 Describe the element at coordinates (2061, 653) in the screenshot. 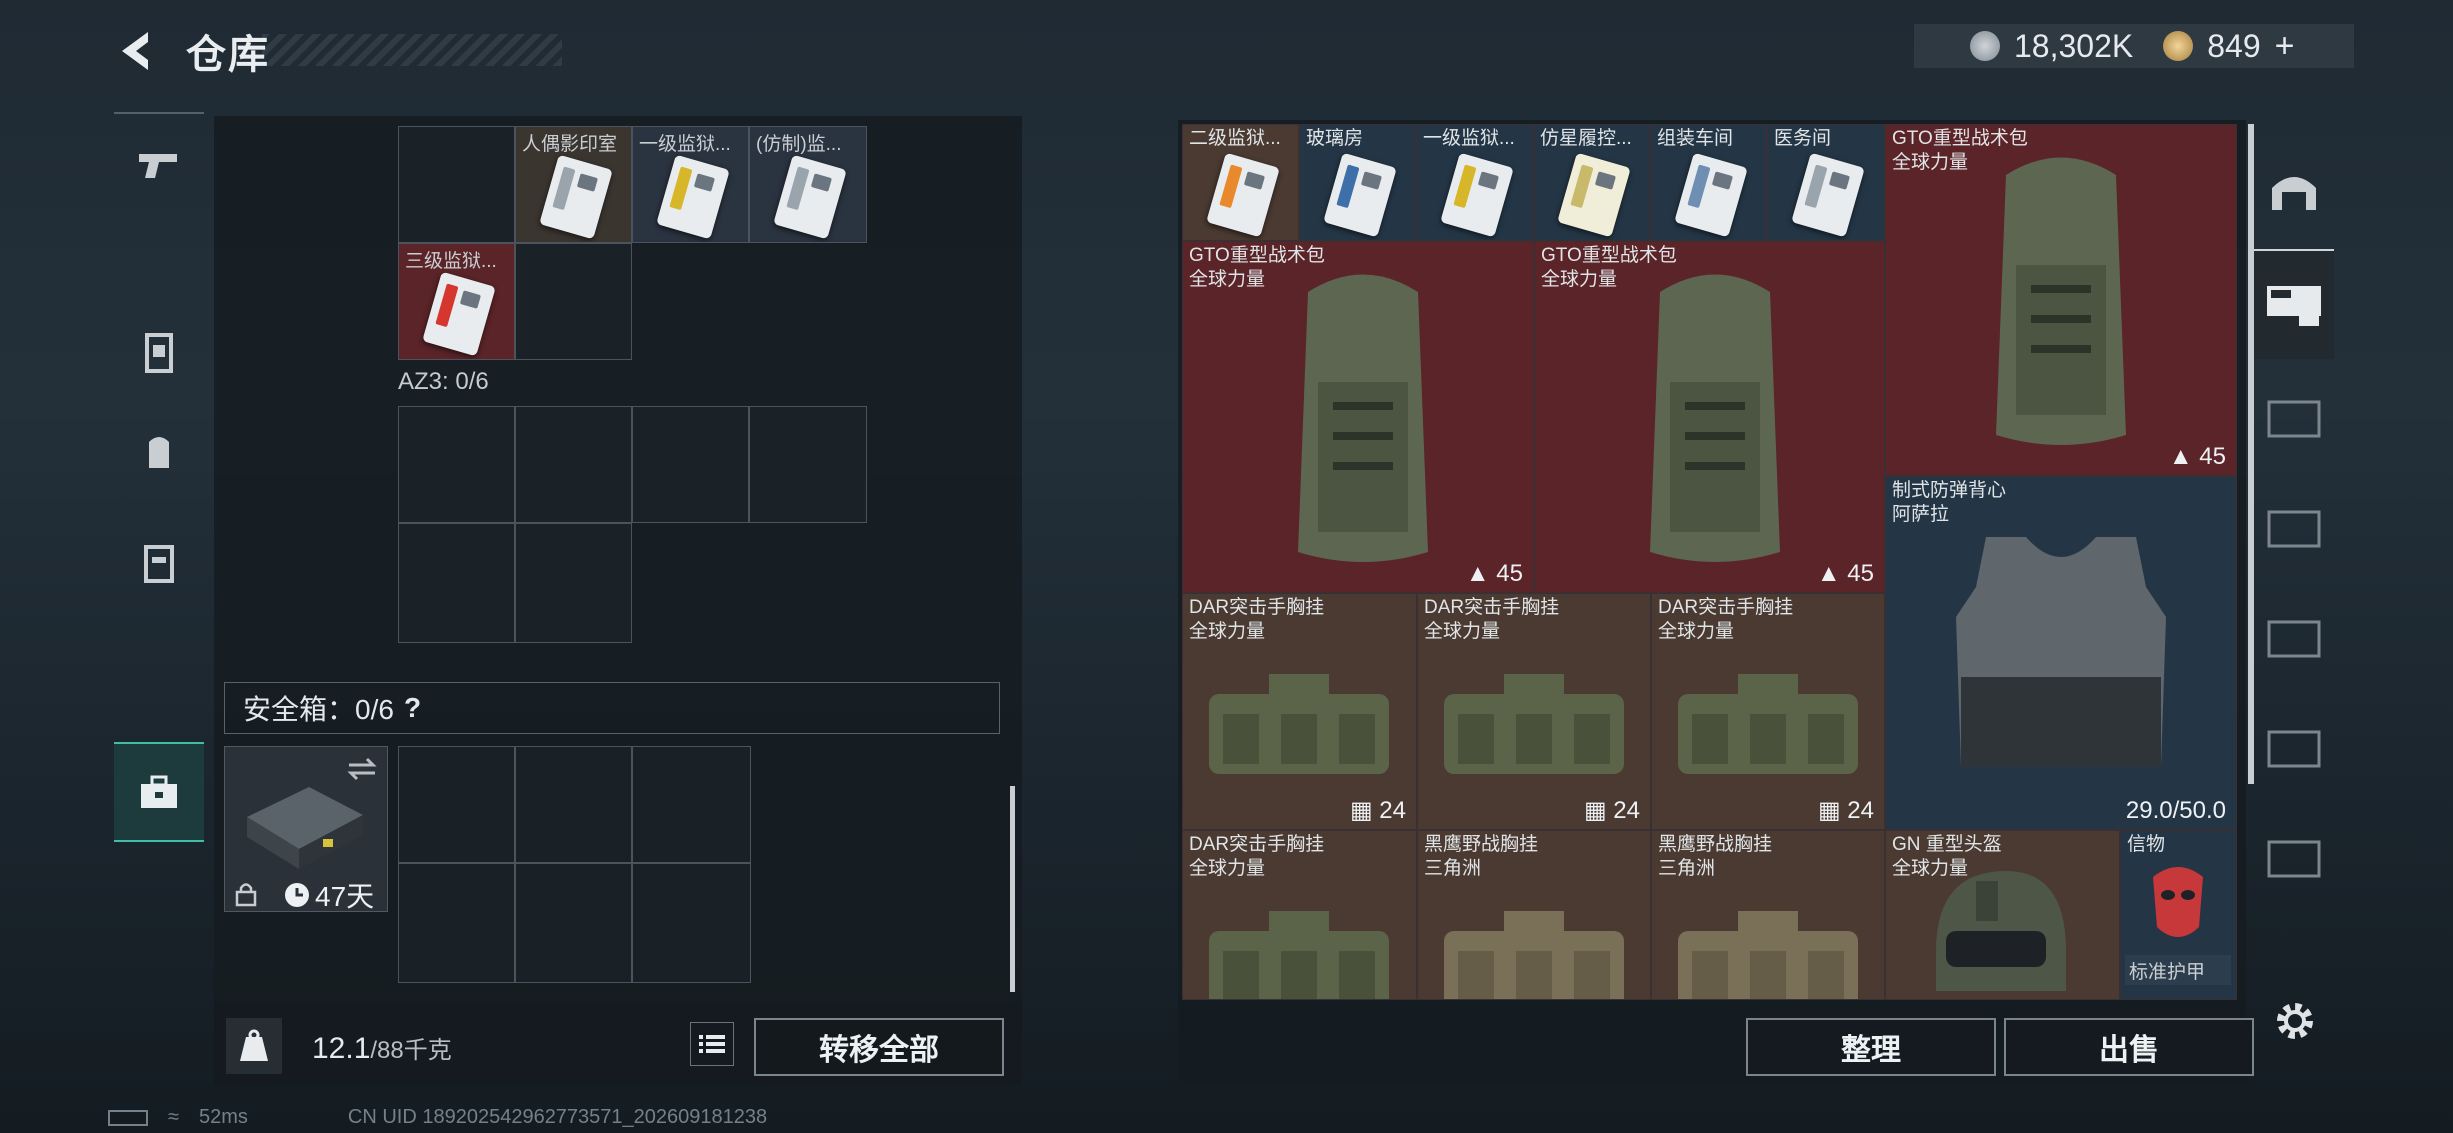

I see `vest-item: 制式防弹背心 阿萨拉 29.0/50.0` at that location.